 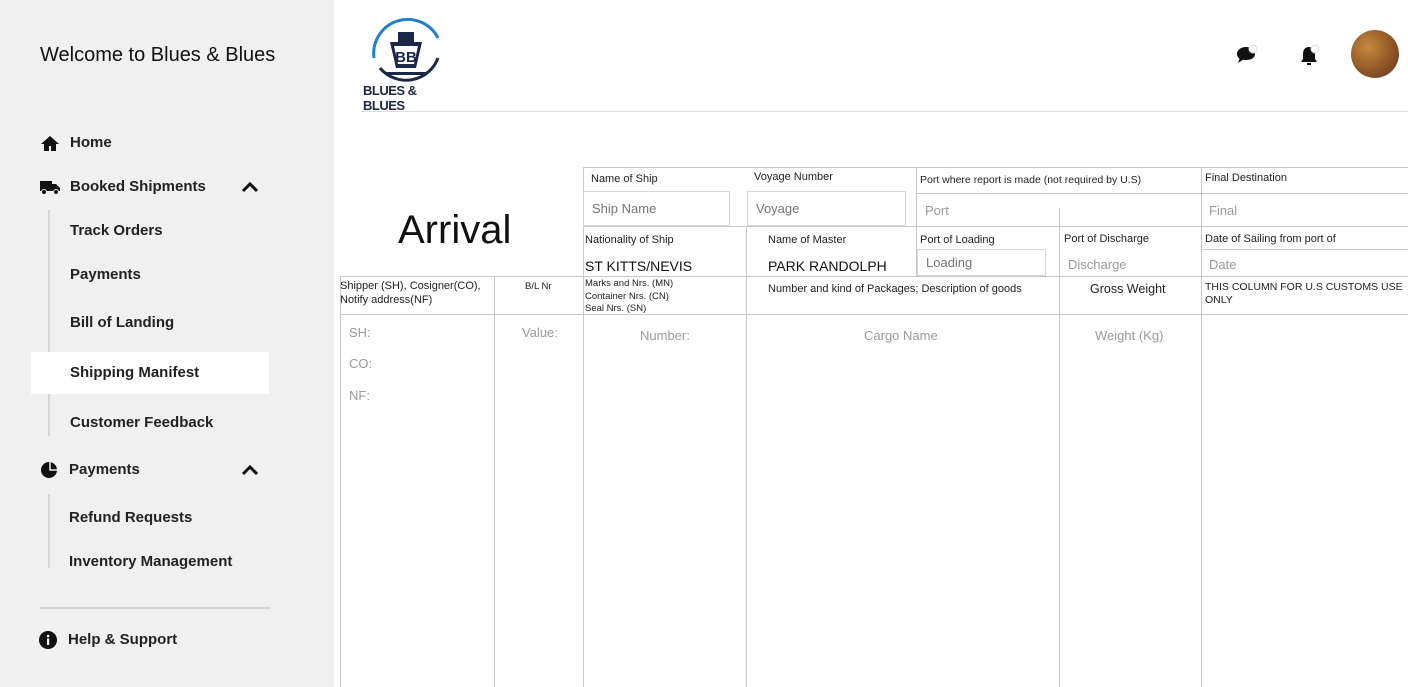 I want to click on customs-label: THIS COLUMN FOR U.S CUSTOMS USE ONLY, so click(x=1304, y=293).